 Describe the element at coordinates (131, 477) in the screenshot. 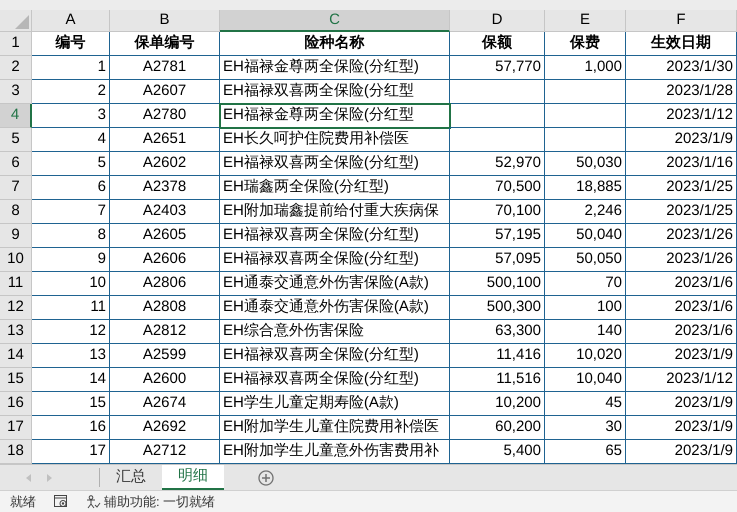

I see `sheet-tab: 汇总` at that location.